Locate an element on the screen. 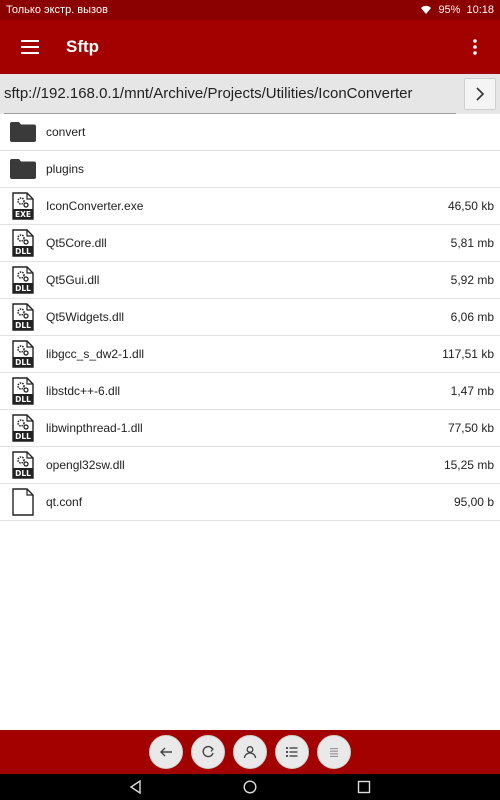  generic-file-icon is located at coordinates (23, 502).